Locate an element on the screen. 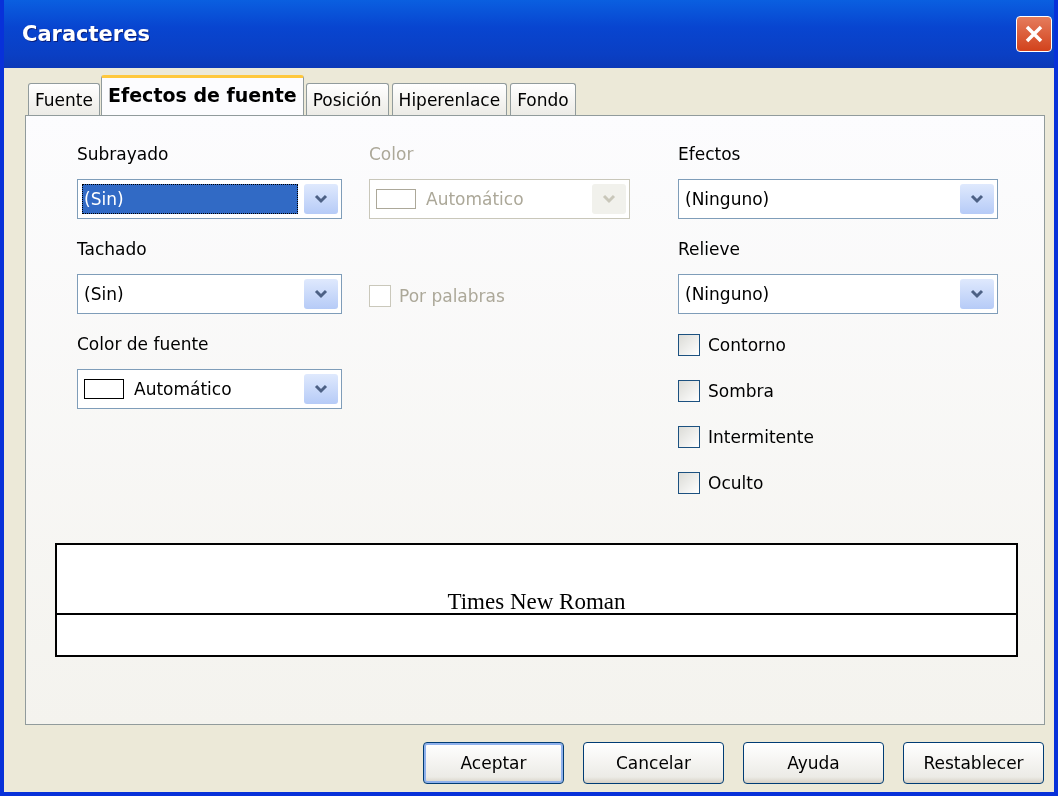  preview-text: Times New Roman is located at coordinates (536, 601).